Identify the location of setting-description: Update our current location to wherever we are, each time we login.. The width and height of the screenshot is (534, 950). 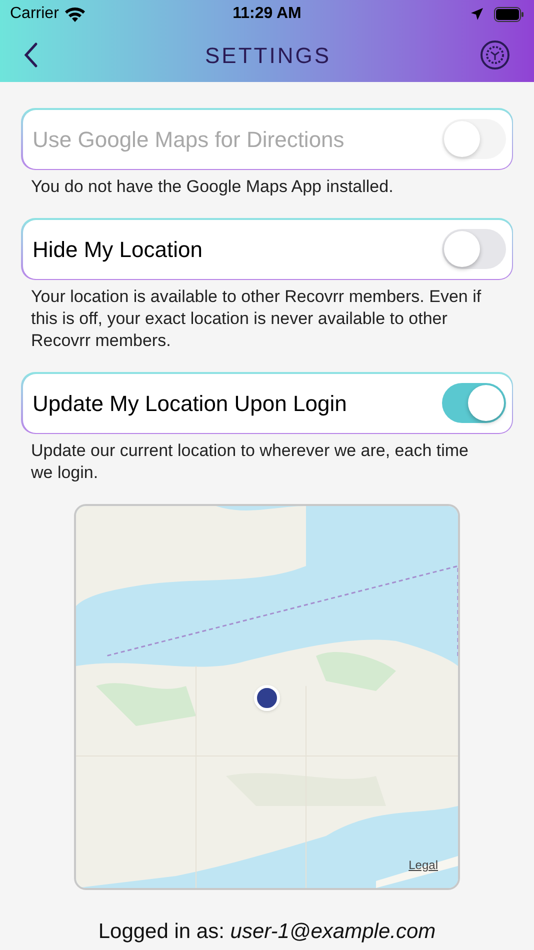
(250, 462).